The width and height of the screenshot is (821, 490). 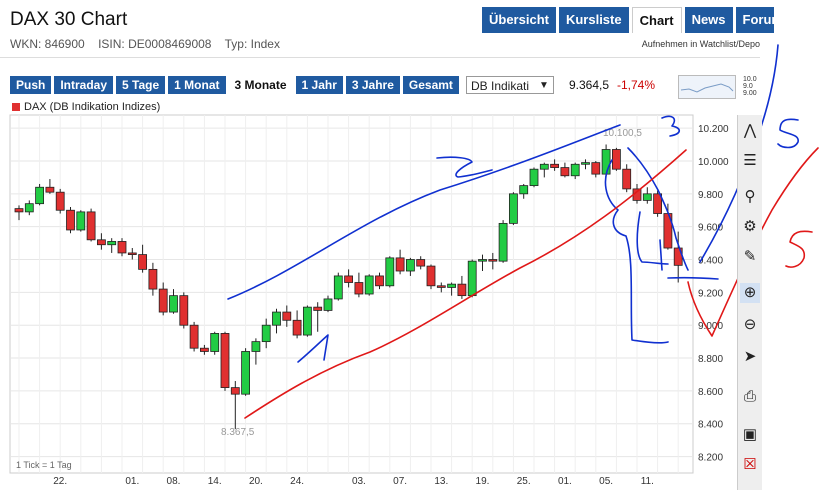 I want to click on chart-toolbar: ⋀ ☰ ⚲ ⚙ ✎ ⊕ ⊖ ➤ ⎙ ▣ ☒, so click(x=749, y=302).